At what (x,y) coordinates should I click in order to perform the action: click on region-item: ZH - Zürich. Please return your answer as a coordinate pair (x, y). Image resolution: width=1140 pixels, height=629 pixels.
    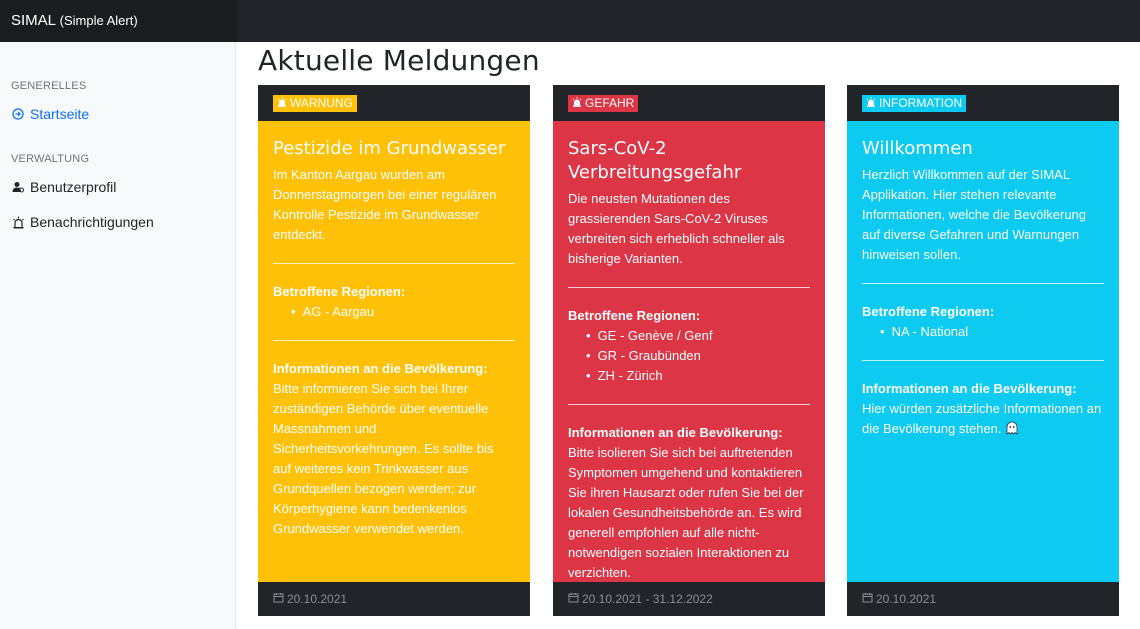
    Looking at the image, I should click on (698, 376).